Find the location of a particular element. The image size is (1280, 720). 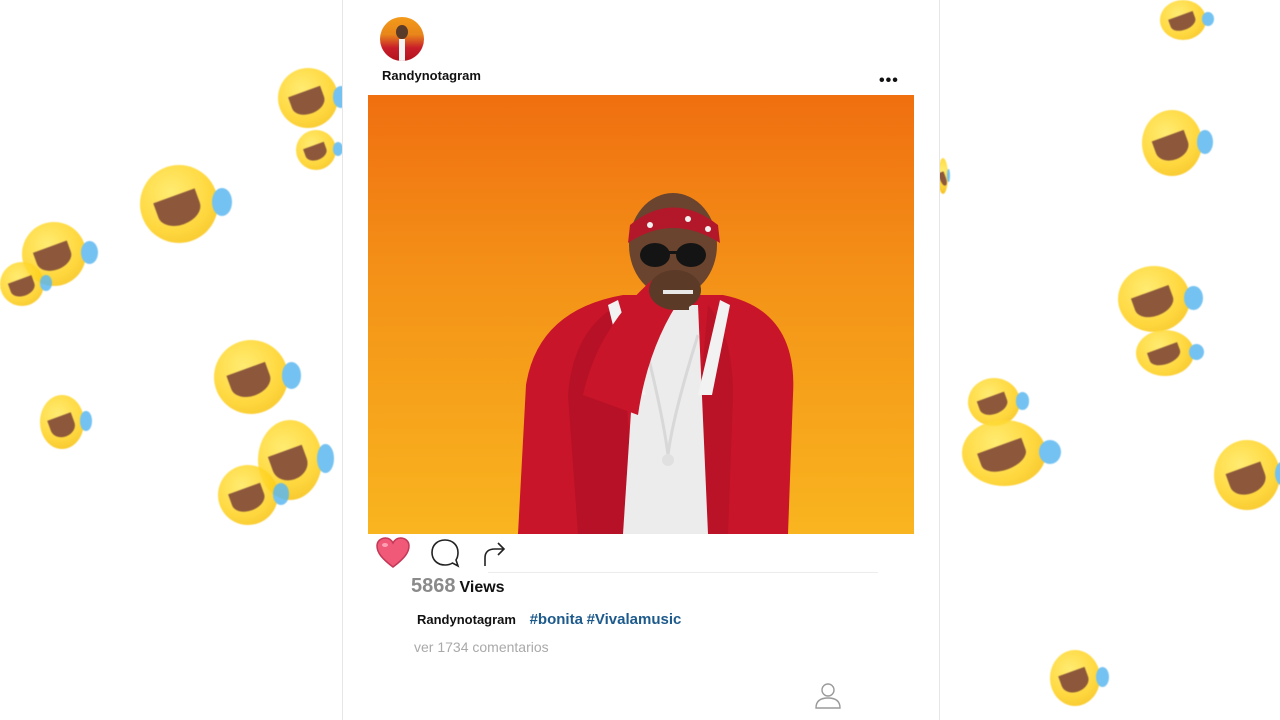

heart-icon is located at coordinates (393, 553).